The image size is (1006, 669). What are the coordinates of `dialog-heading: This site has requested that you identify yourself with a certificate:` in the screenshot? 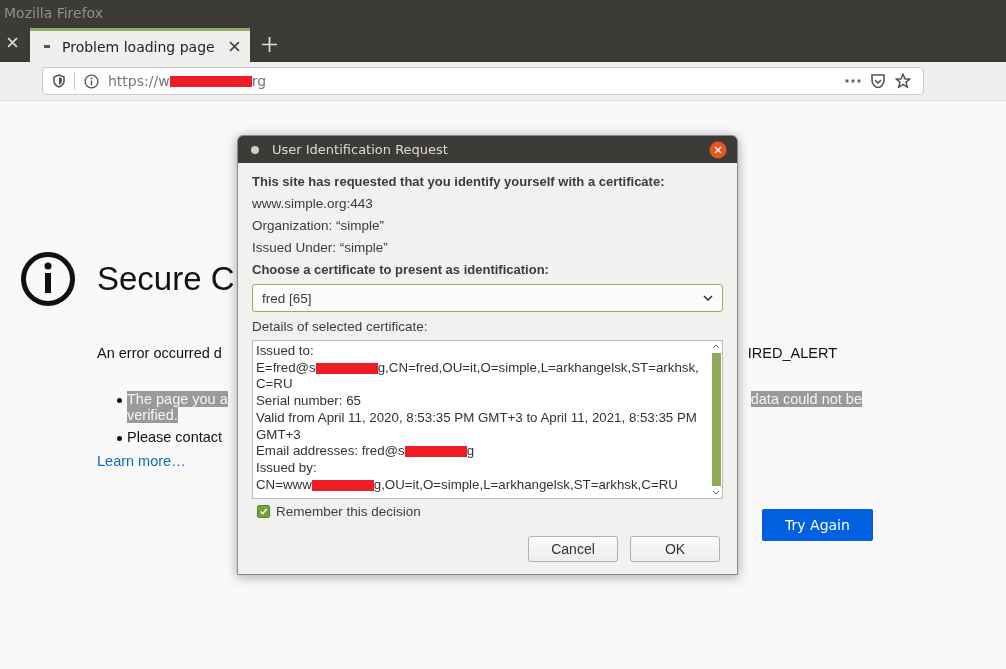 It's located at (459, 182).